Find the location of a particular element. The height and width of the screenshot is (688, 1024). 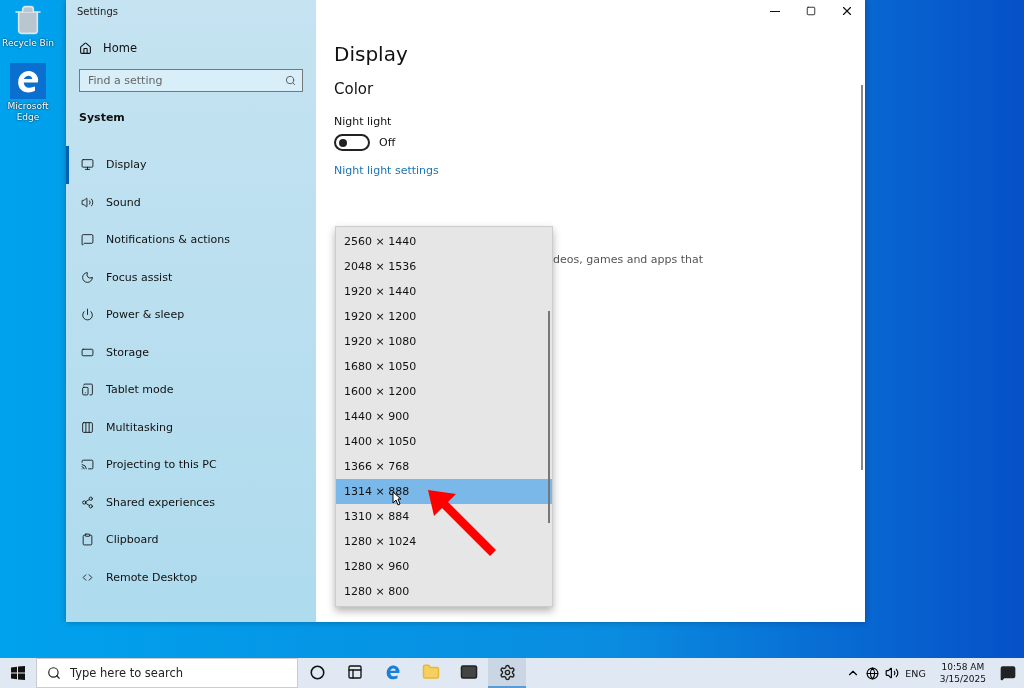

settings-icon is located at coordinates (507, 672).